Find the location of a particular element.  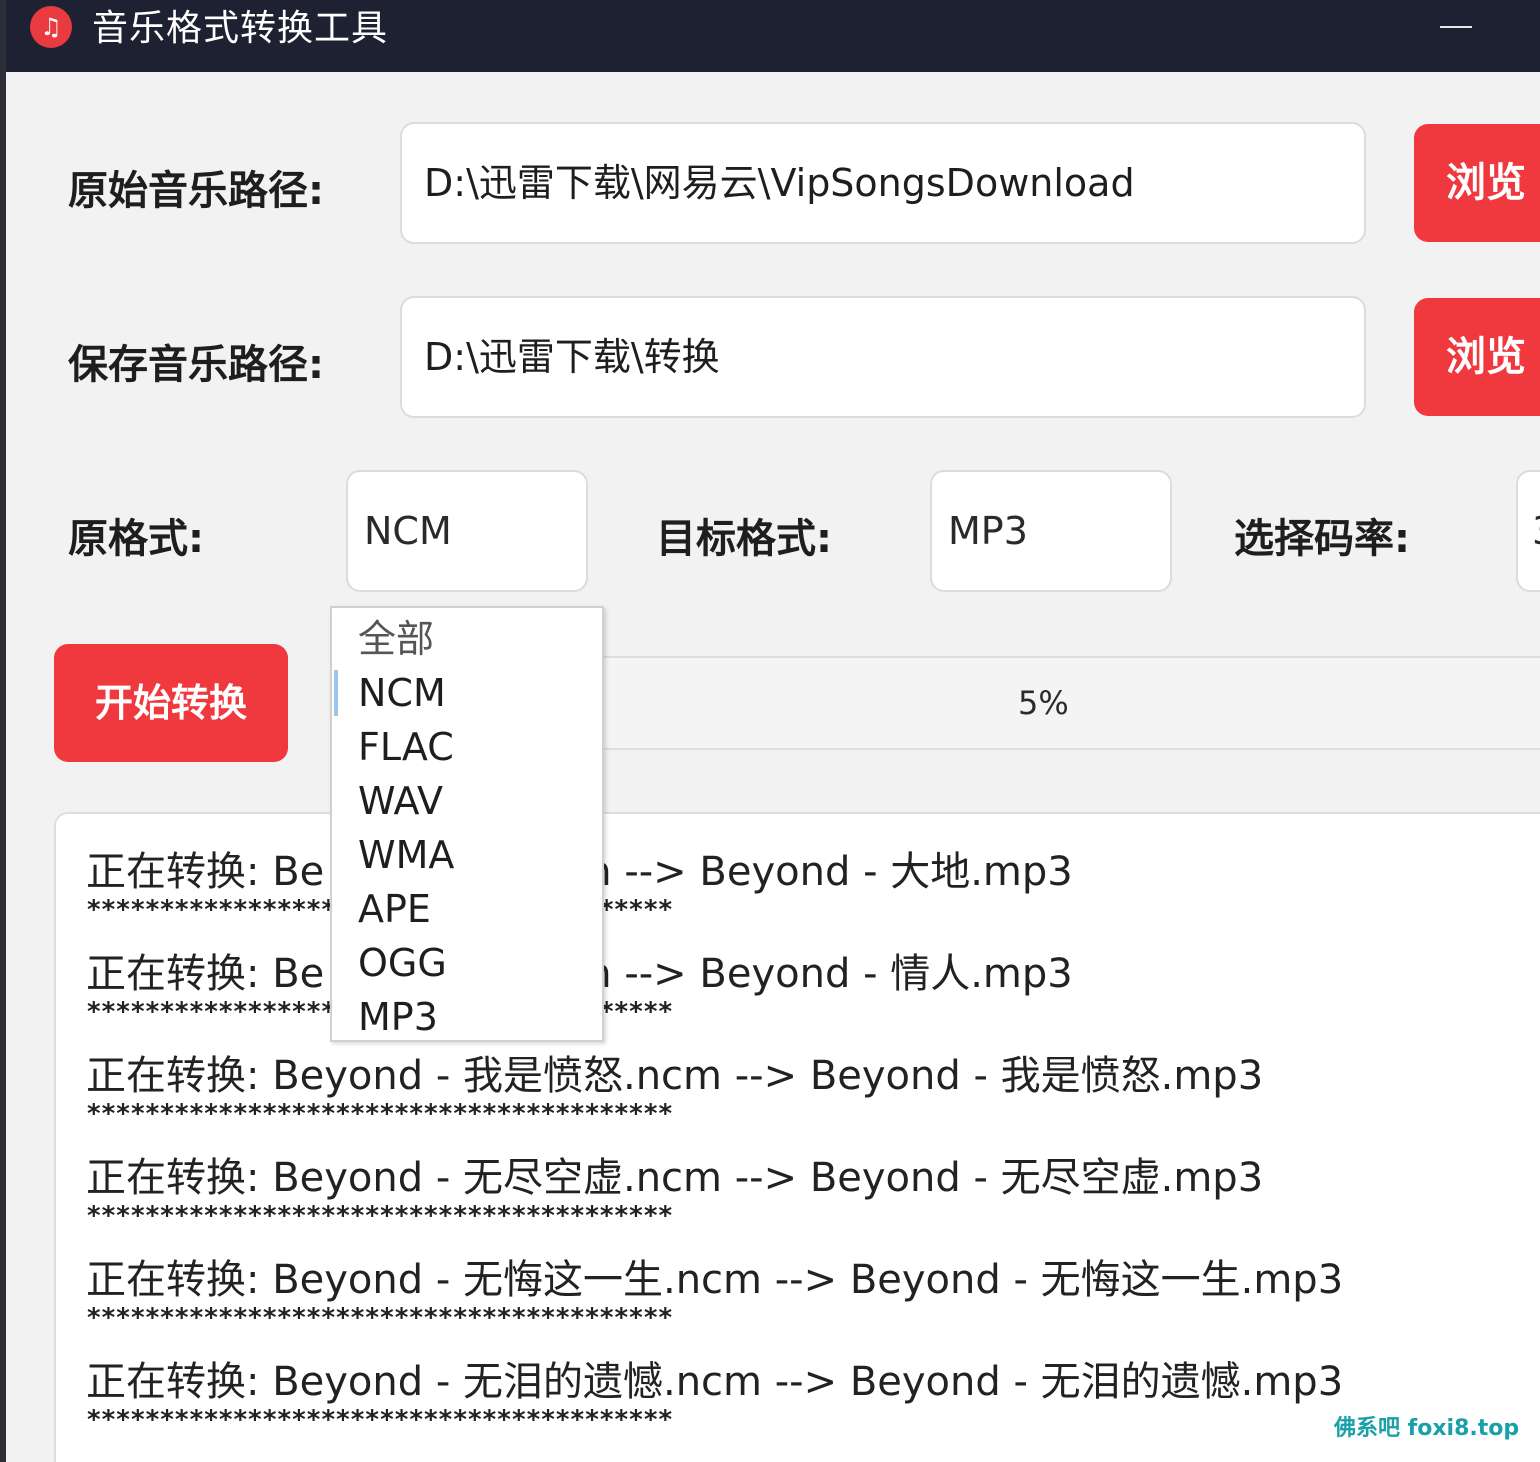

dropdown-option-ncm: NCM is located at coordinates (402, 693).